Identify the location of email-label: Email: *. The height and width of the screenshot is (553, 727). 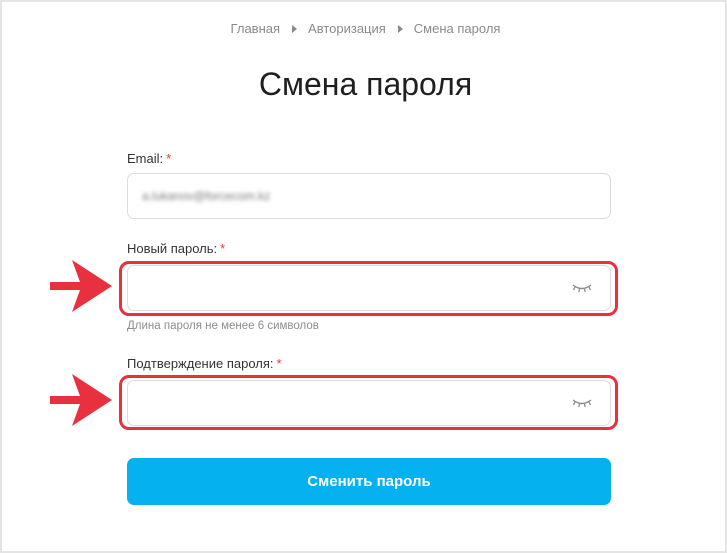
(149, 158).